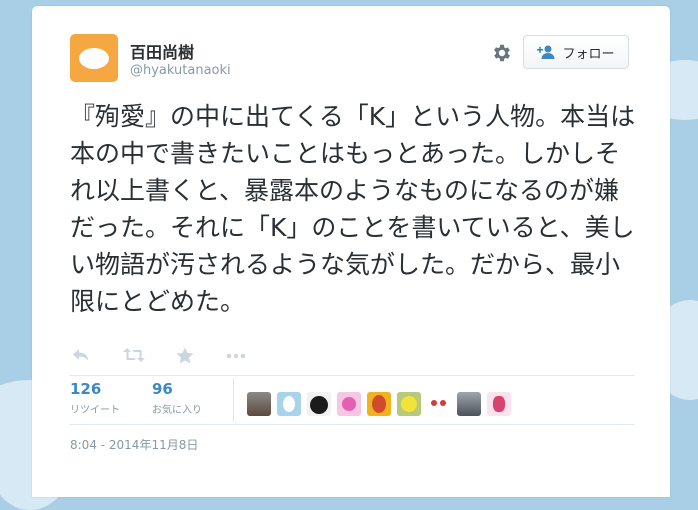 Image resolution: width=698 pixels, height=510 pixels. I want to click on stat-divider, so click(233, 400).